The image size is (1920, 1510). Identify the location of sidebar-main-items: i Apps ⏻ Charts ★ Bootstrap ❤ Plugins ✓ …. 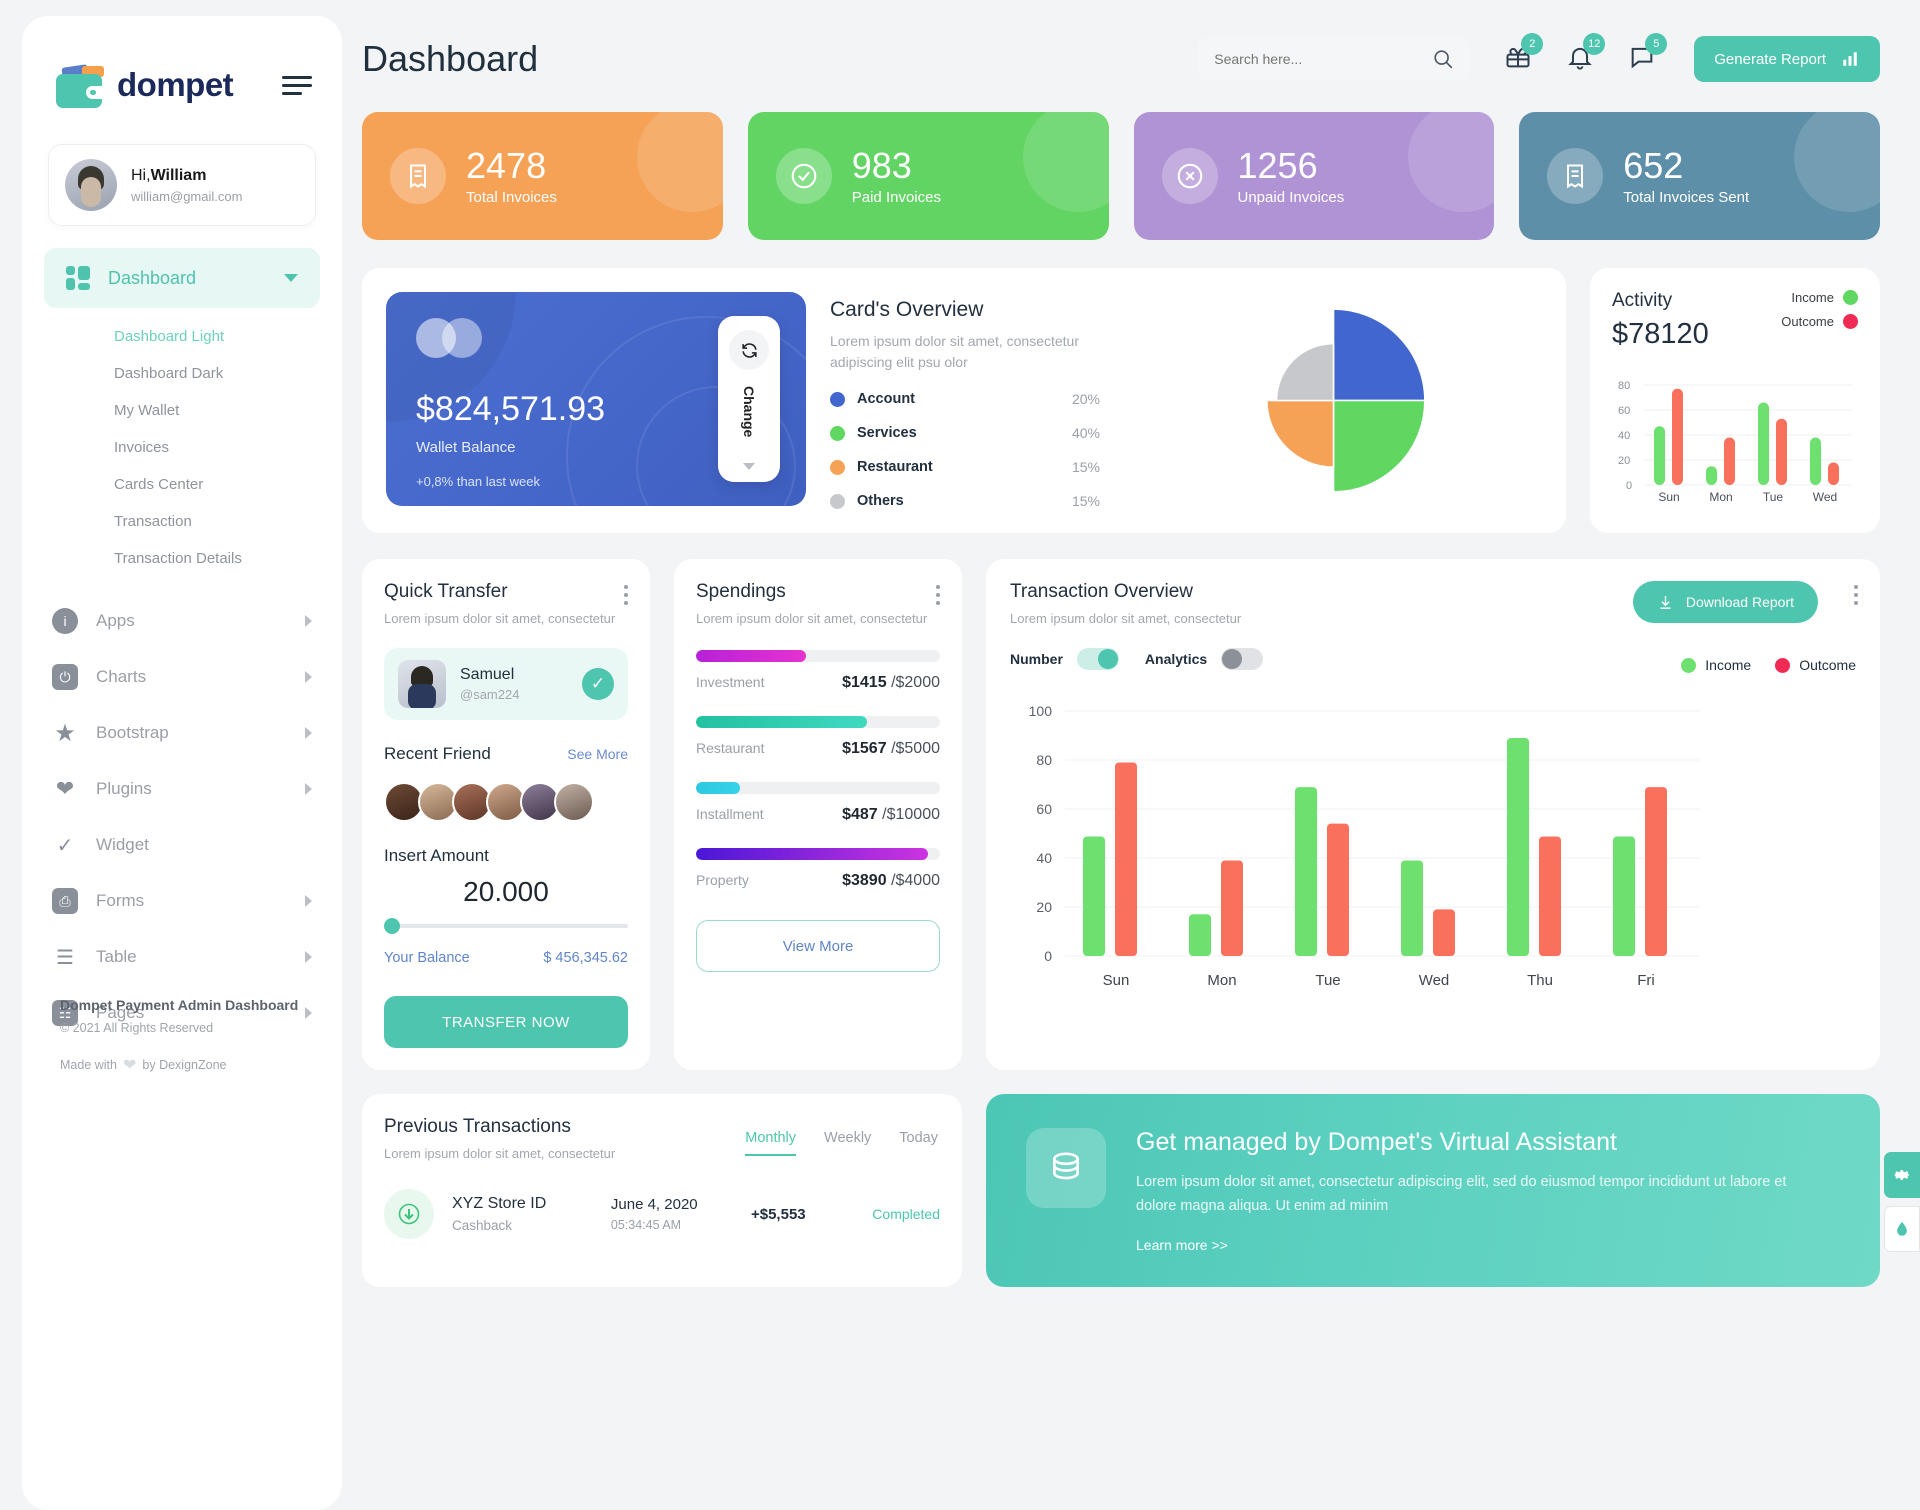
(182, 817).